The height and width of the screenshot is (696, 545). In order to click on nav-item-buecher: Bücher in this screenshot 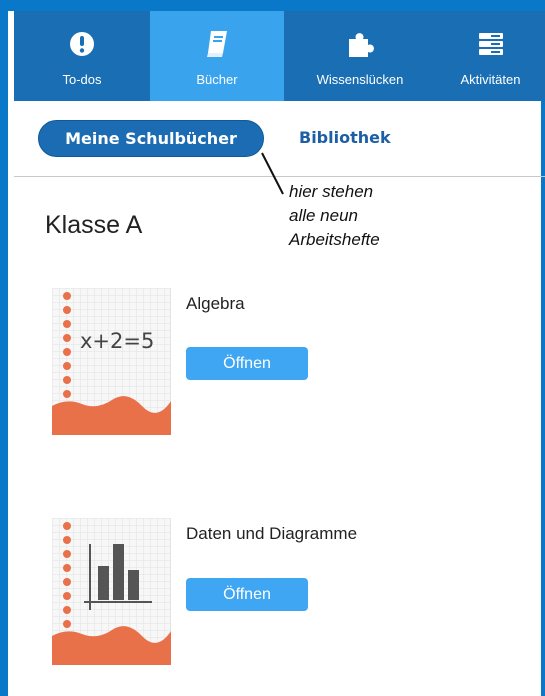, I will do `click(217, 56)`.